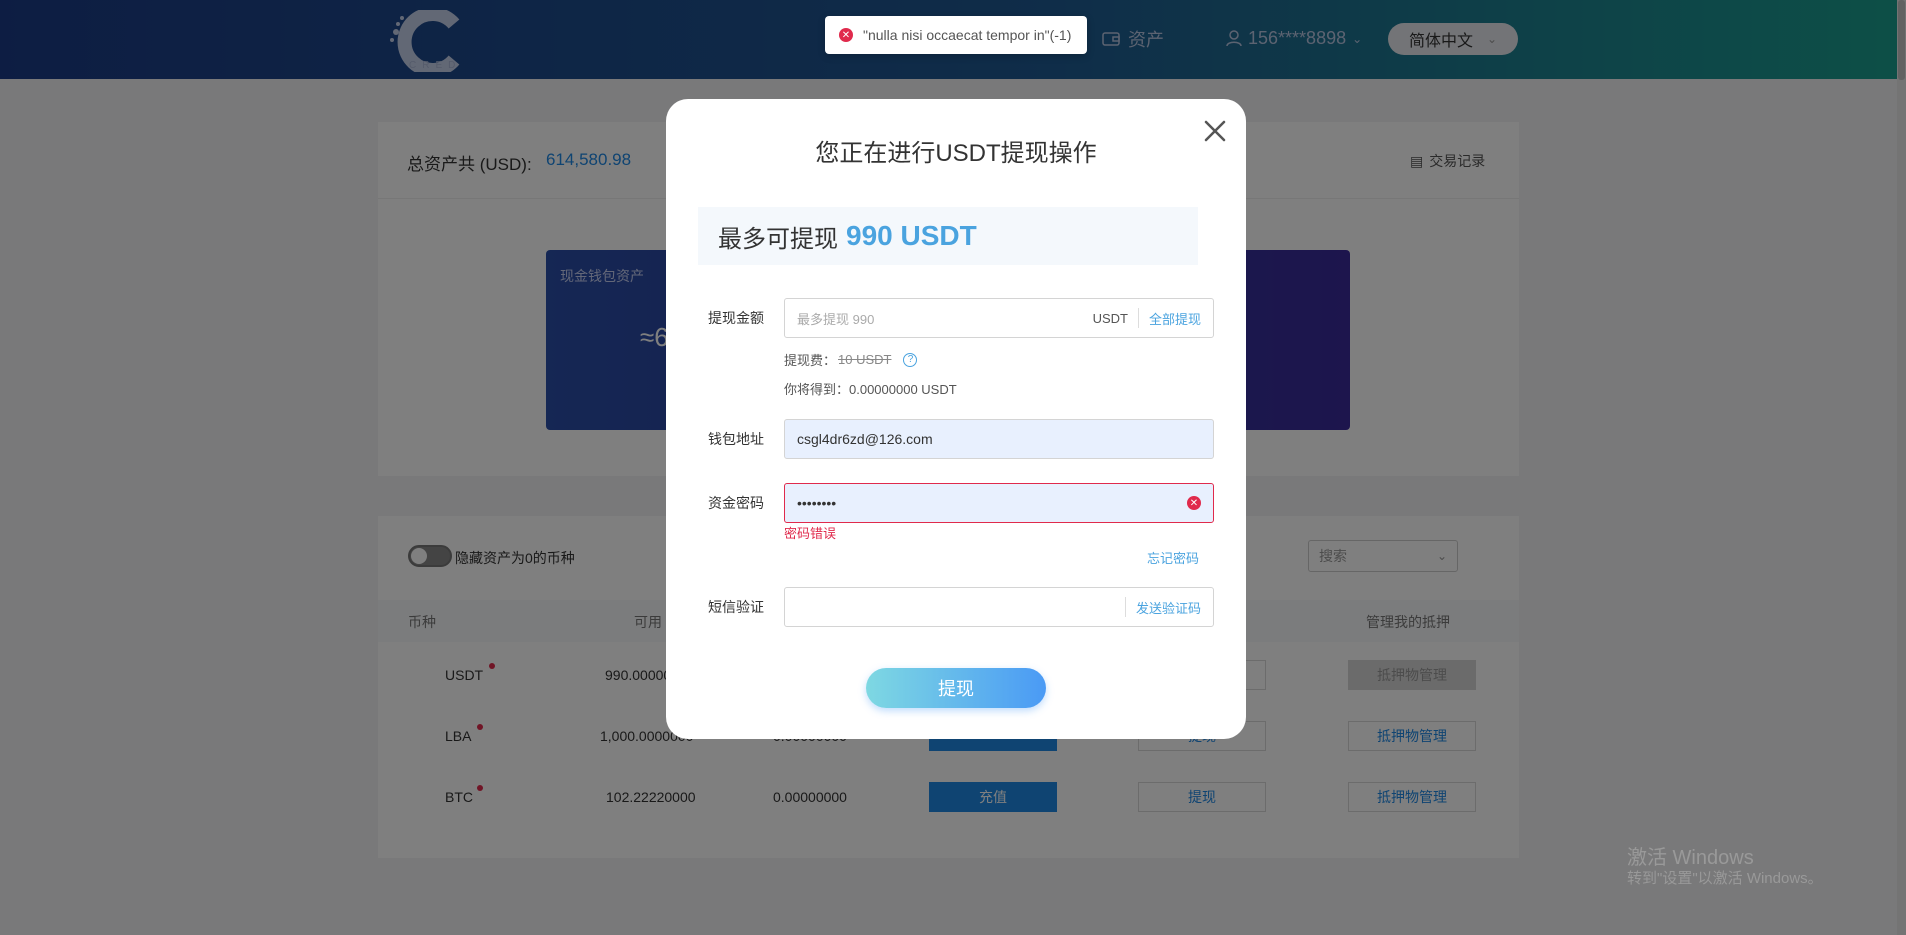 The image size is (1906, 935). I want to click on fee-line: 提现费： 10 USDT ?, so click(851, 359).